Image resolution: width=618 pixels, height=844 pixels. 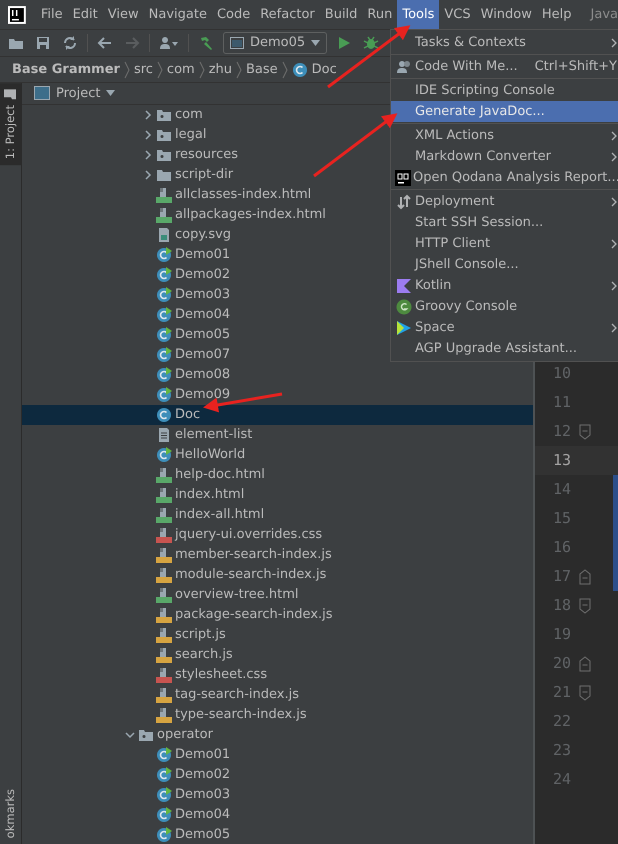 What do you see at coordinates (404, 286) in the screenshot?
I see `kotlin-logo-icon` at bounding box center [404, 286].